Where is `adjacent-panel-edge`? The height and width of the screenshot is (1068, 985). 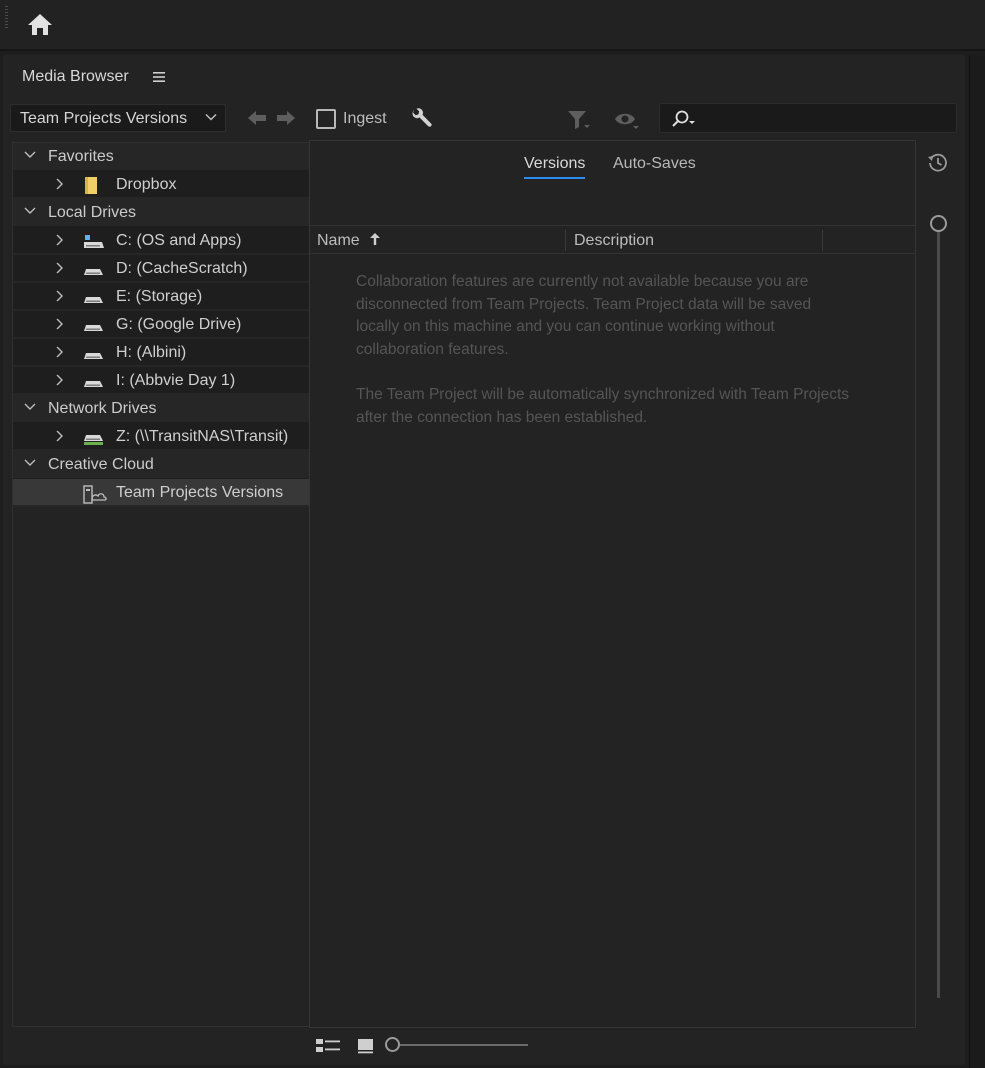
adjacent-panel-edge is located at coordinates (977, 561).